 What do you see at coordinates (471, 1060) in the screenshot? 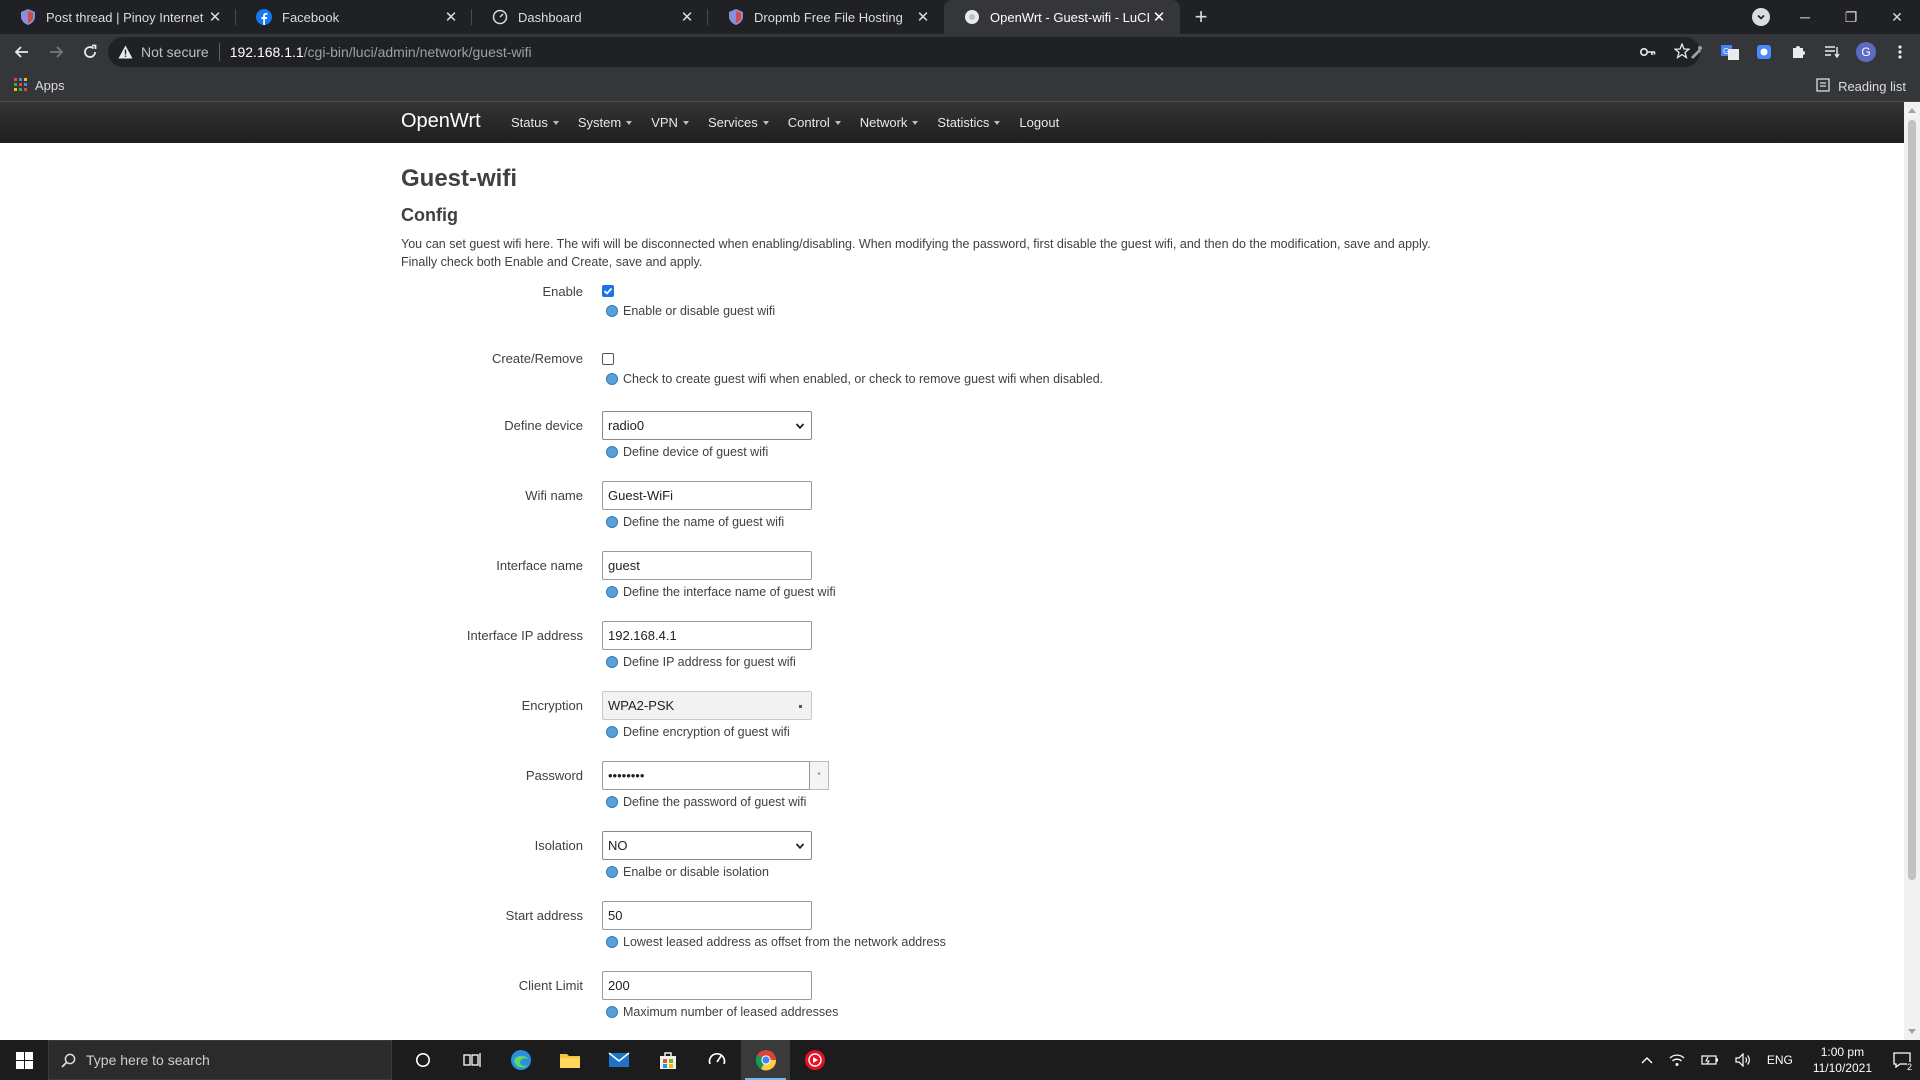
I see `task-view-icon` at bounding box center [471, 1060].